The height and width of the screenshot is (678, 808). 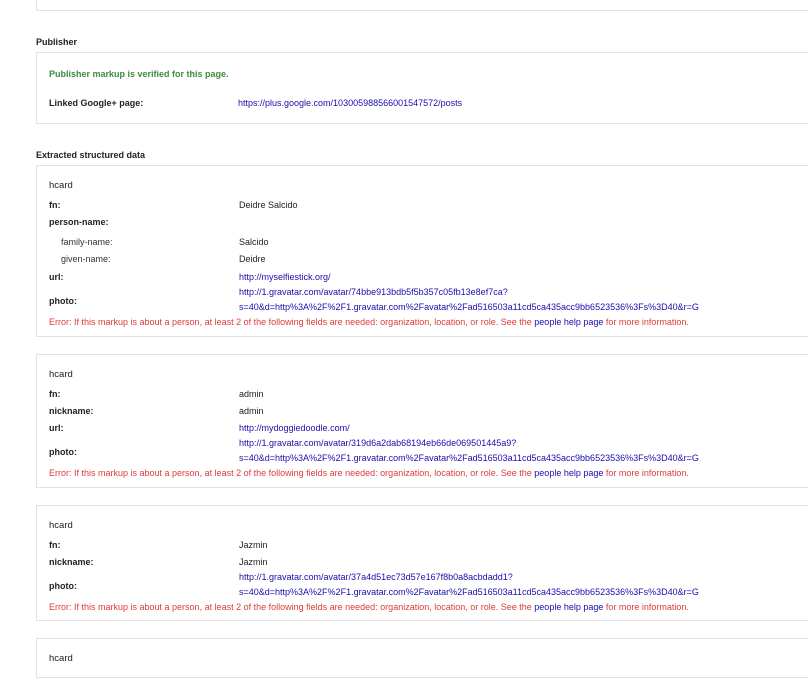 I want to click on extracted-heading: Extracted structured data, so click(x=91, y=155).